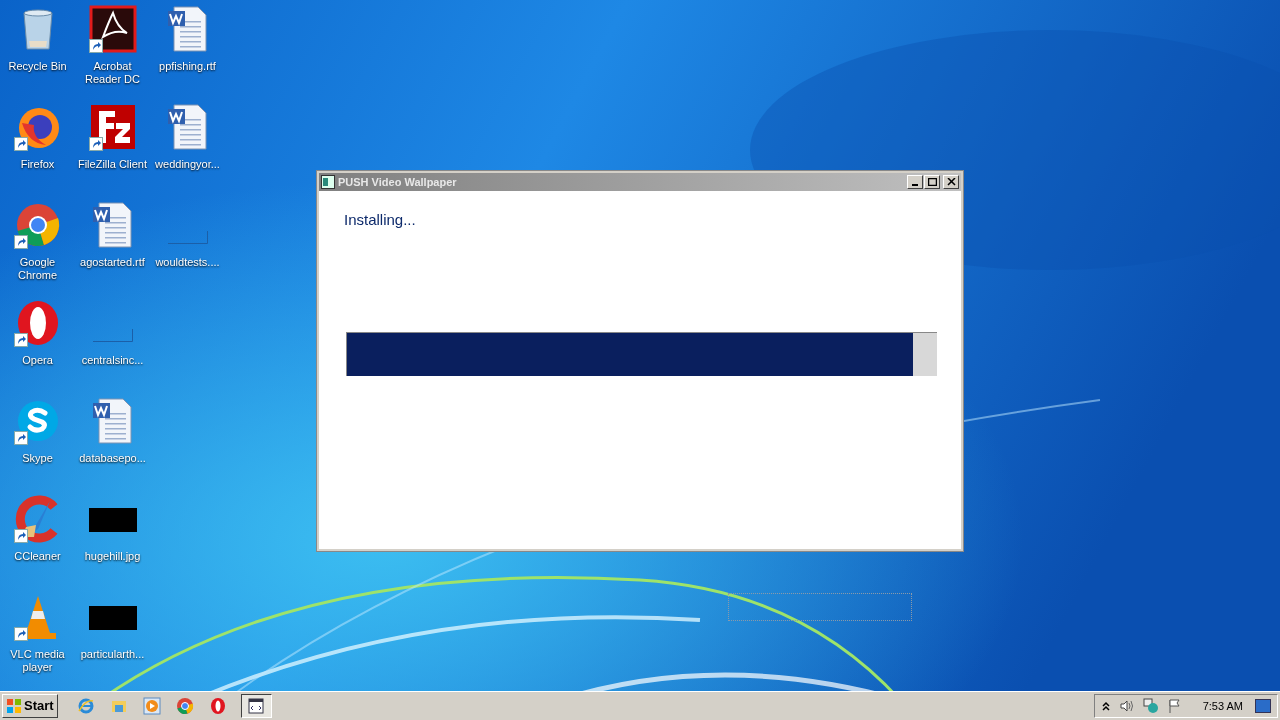 This screenshot has height=720, width=1280. Describe the element at coordinates (112, 262) in the screenshot. I see `icon-label: agostarted.rtf` at that location.